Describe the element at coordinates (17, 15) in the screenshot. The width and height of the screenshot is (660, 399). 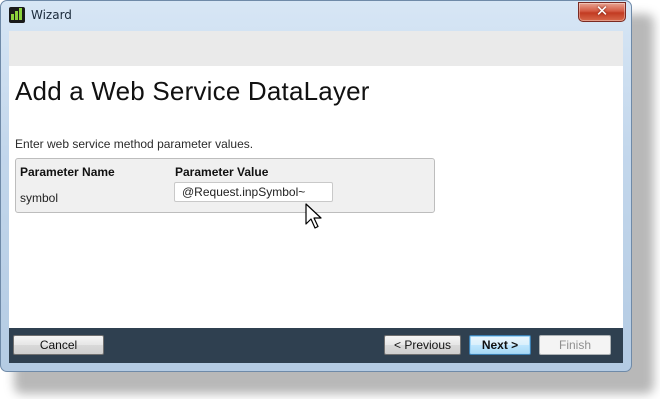
I see `app-bar-chart-icon` at that location.